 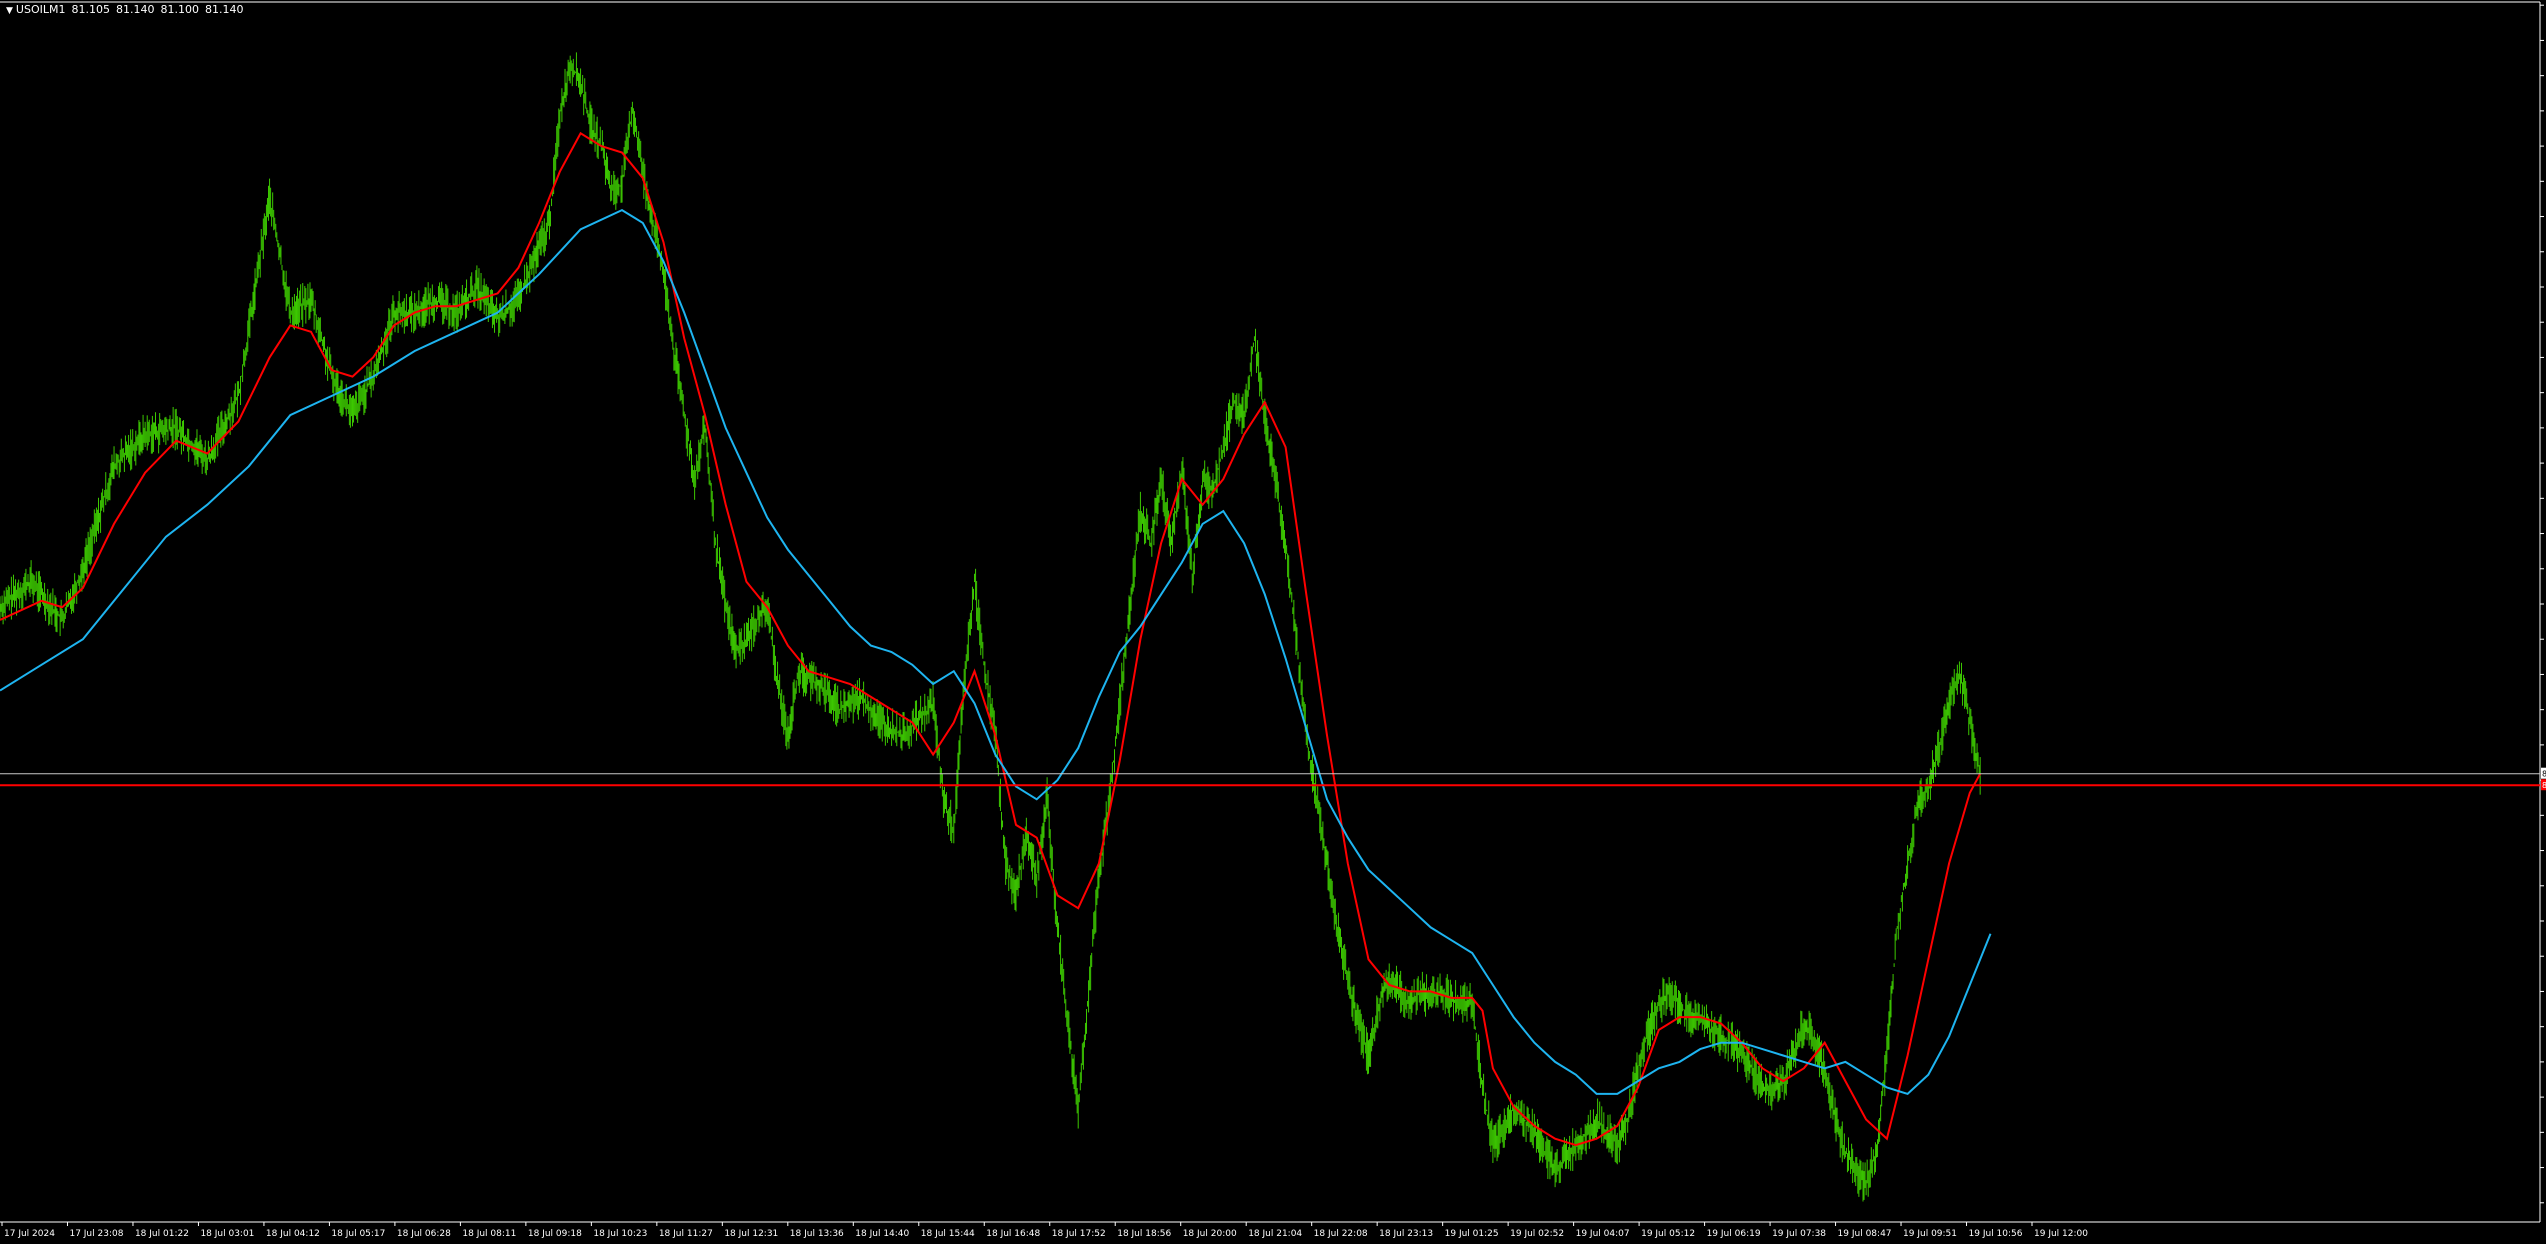 I want to click on time-tick-label: 18 Jul 03:01, so click(x=227, y=1234).